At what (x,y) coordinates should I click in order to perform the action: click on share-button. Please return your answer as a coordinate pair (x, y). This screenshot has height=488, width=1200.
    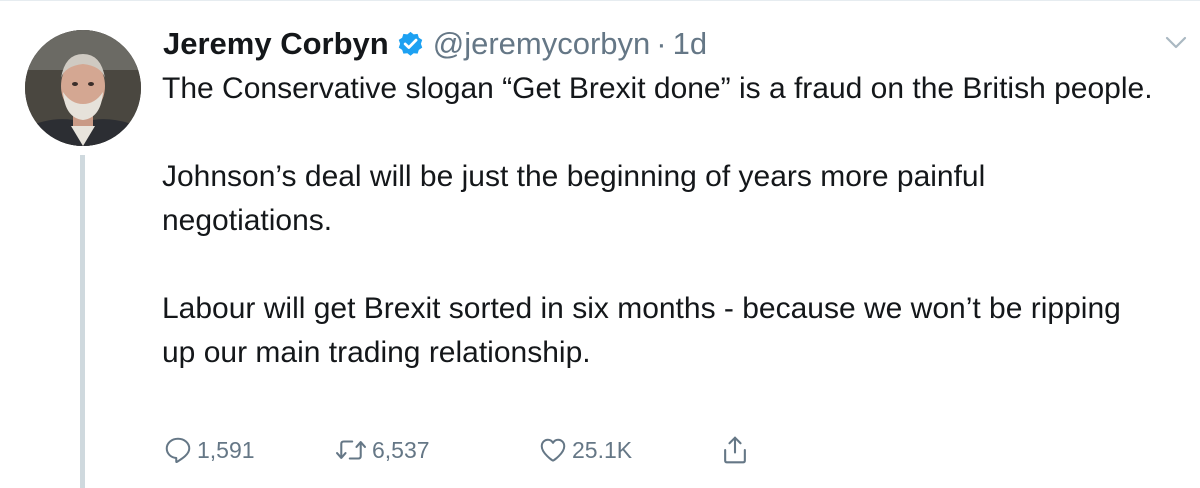
    Looking at the image, I should click on (737, 450).